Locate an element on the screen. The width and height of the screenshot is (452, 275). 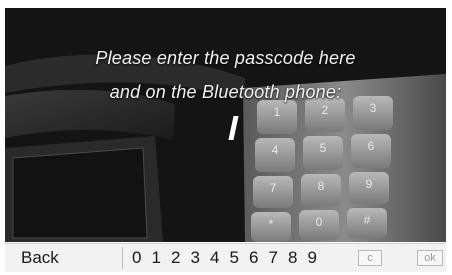
digit-8-button: 8 is located at coordinates (293, 258).